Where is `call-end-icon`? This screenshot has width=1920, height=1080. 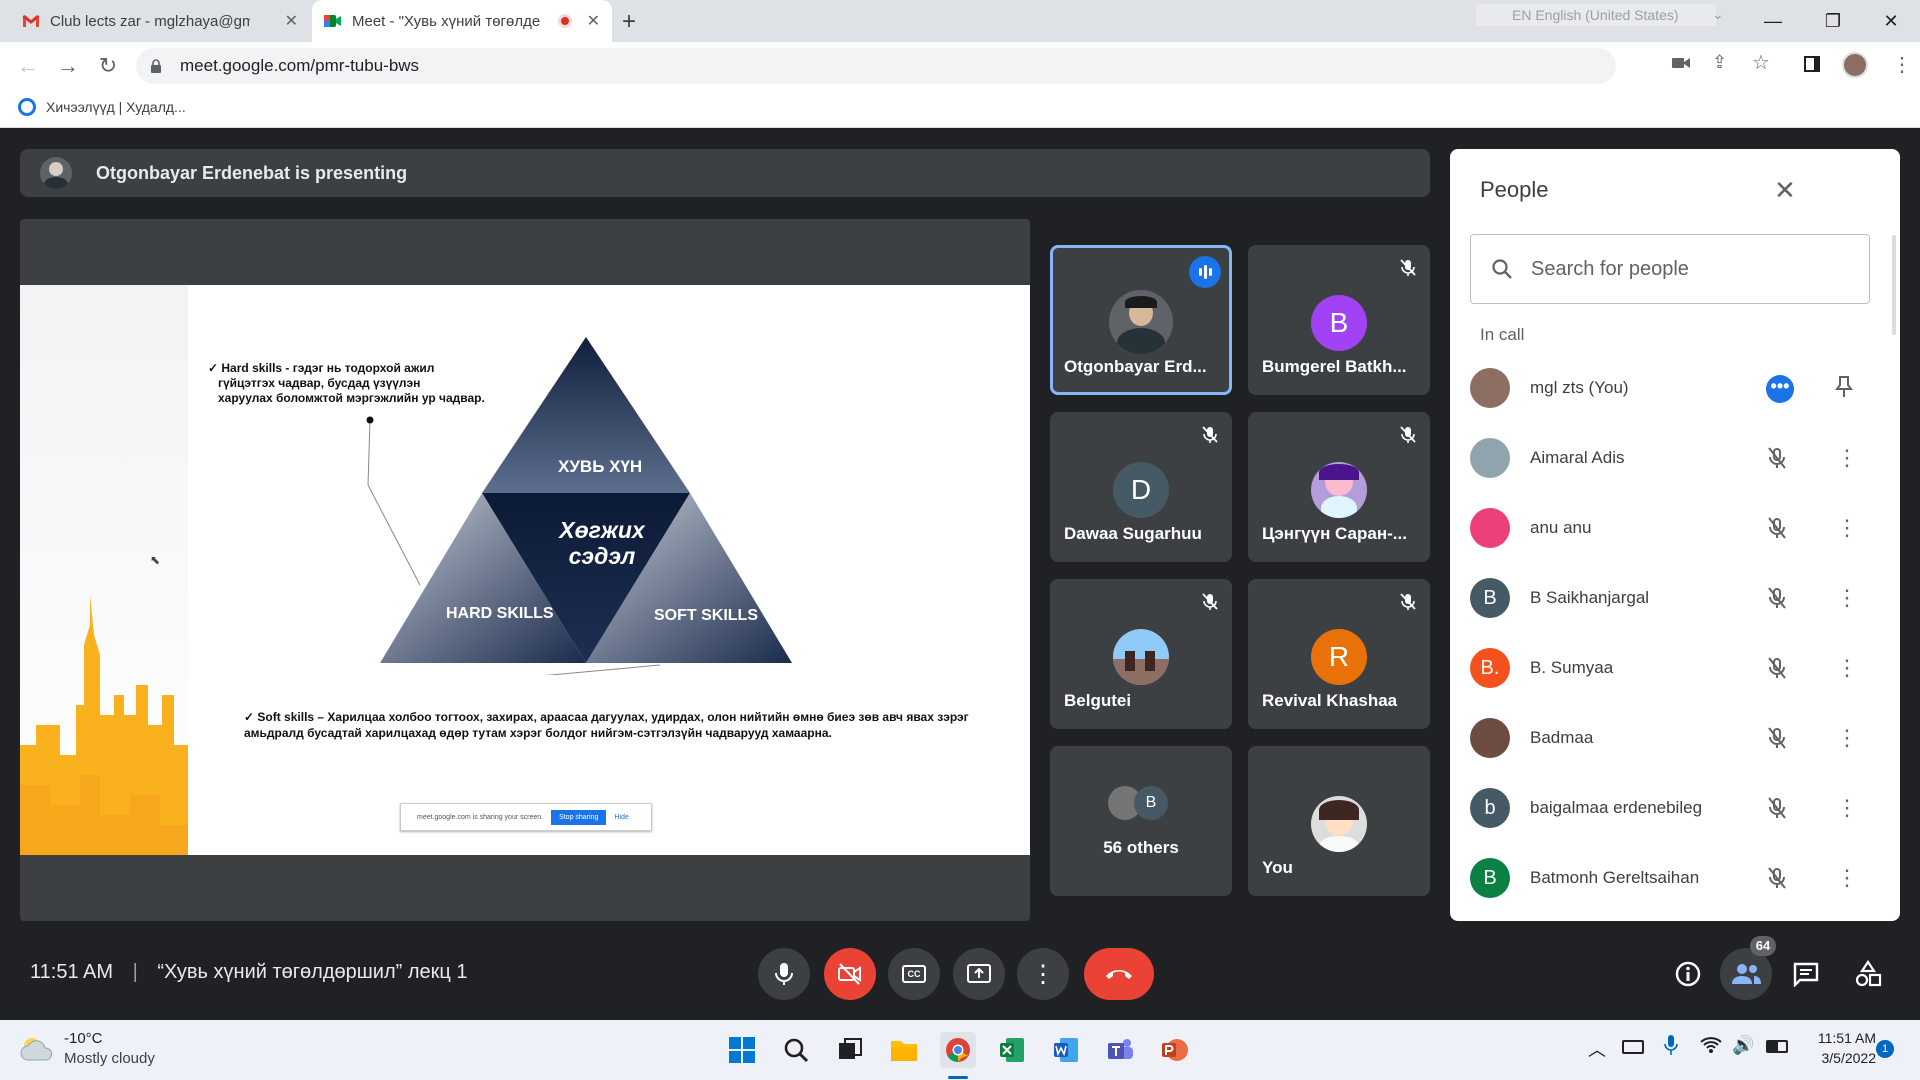 call-end-icon is located at coordinates (1119, 974).